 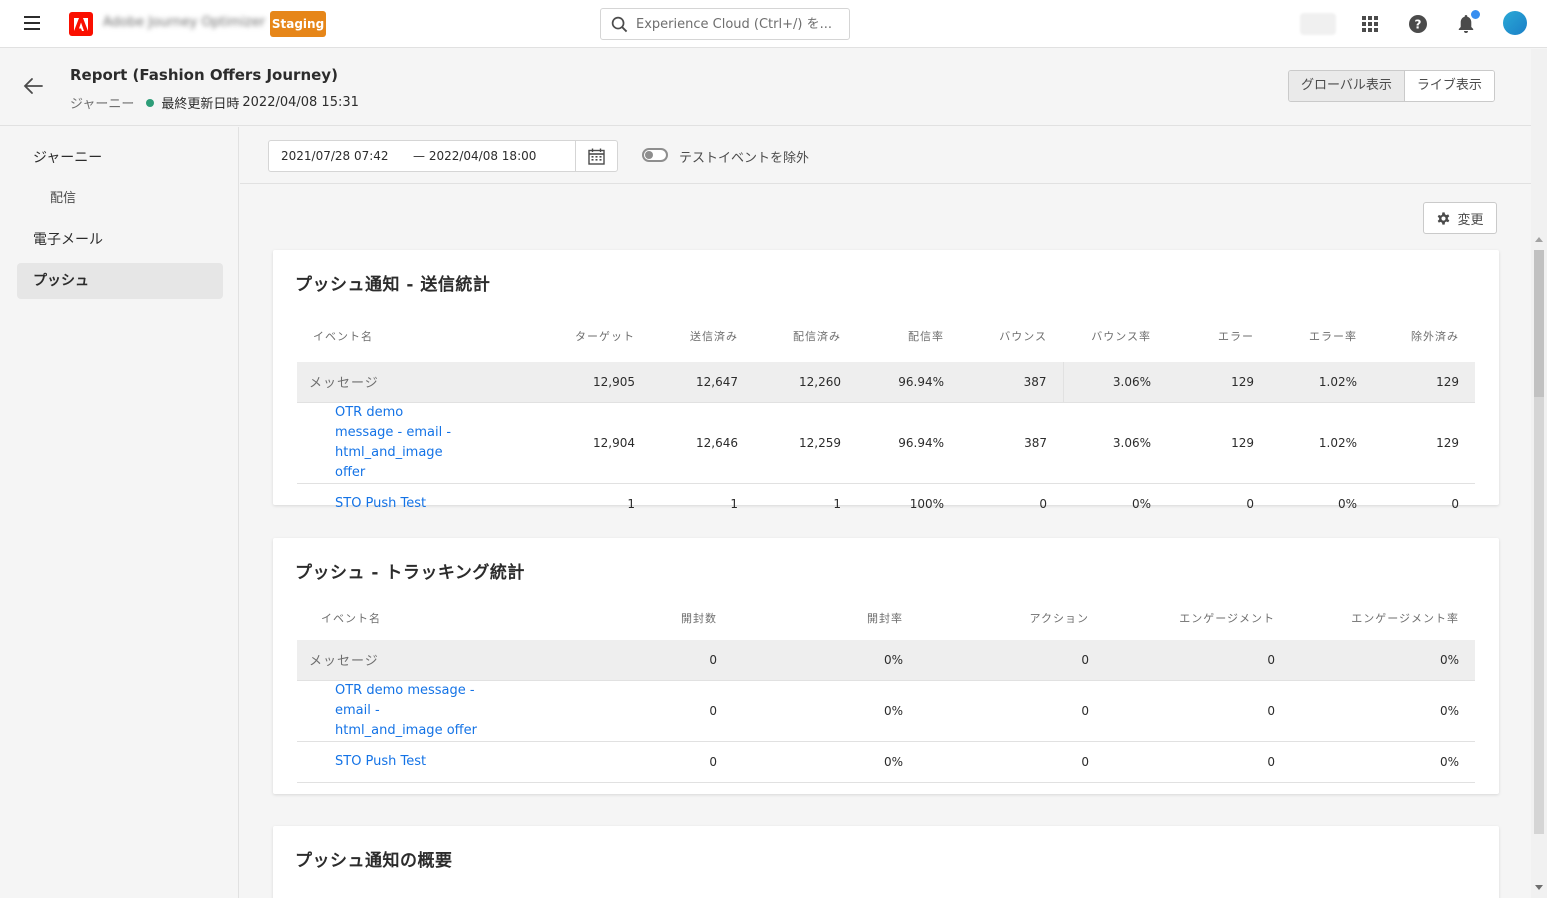 What do you see at coordinates (200, 104) in the screenshot?
I see `last-updated-label: 最終更新日時` at bounding box center [200, 104].